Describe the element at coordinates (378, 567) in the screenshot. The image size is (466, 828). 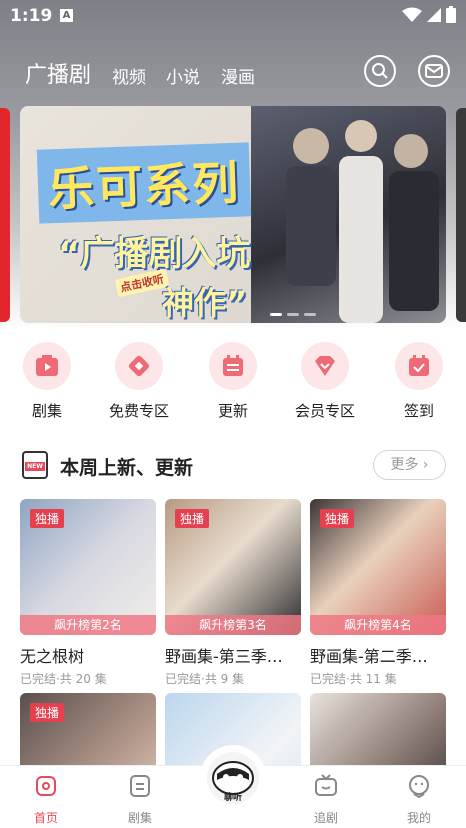
I see `cover-image: 独播 飙升榜第4名` at that location.